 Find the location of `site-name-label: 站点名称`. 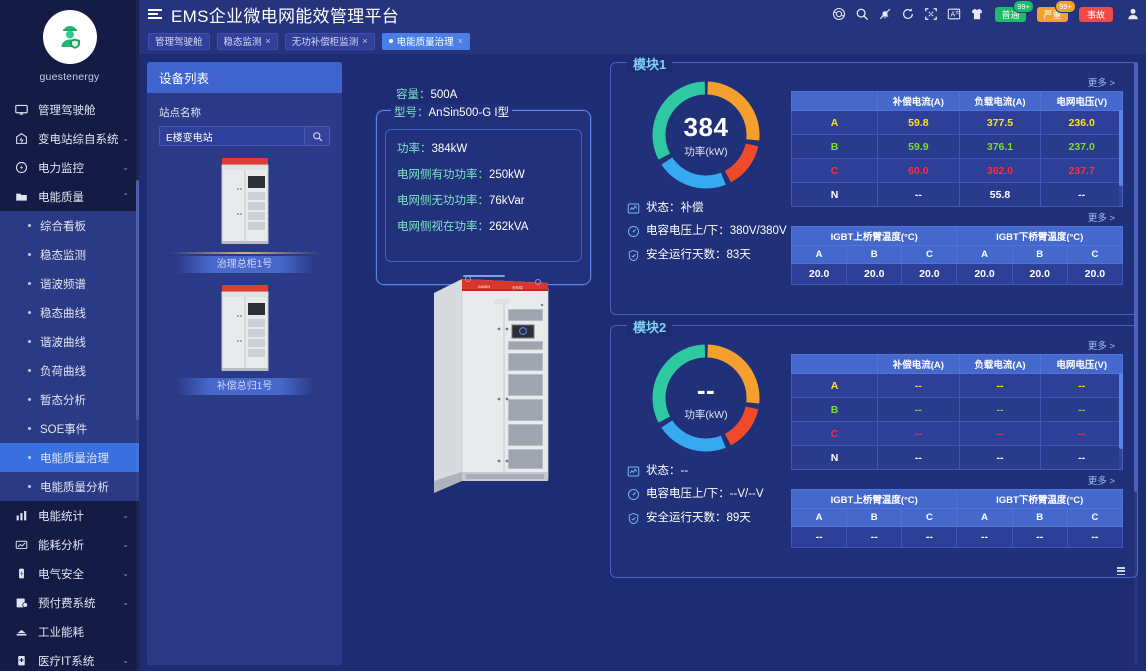

site-name-label: 站点名称 is located at coordinates (180, 113).